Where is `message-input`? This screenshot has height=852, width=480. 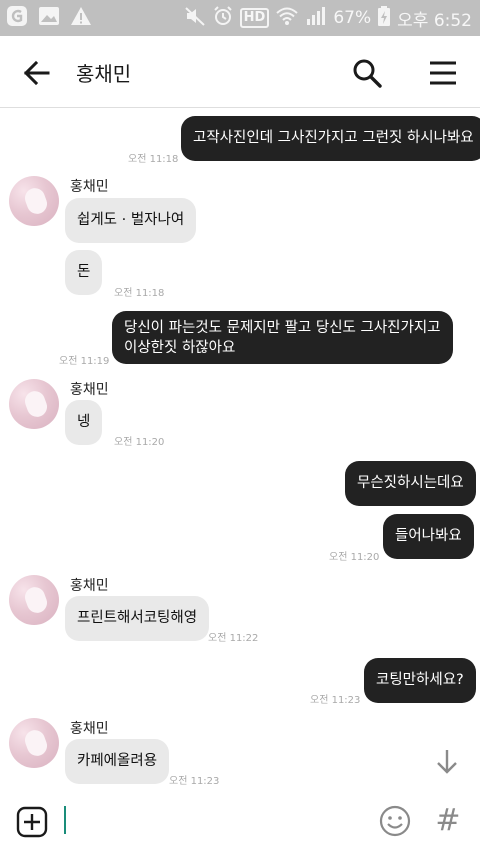 message-input is located at coordinates (210, 822).